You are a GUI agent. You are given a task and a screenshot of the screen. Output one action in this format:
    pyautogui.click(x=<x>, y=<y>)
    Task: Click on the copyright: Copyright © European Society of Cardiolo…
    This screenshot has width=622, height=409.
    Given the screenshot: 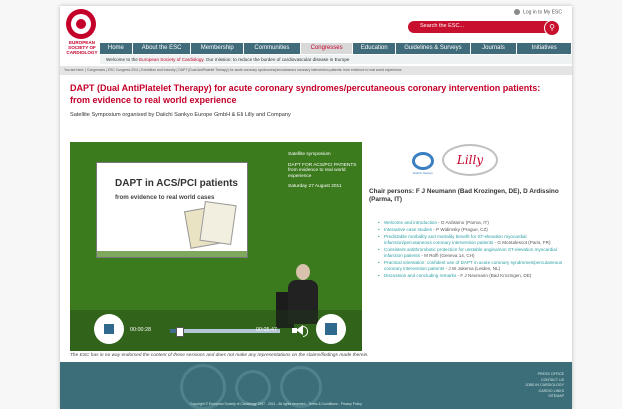 What is the action you would take?
    pyautogui.click(x=276, y=404)
    